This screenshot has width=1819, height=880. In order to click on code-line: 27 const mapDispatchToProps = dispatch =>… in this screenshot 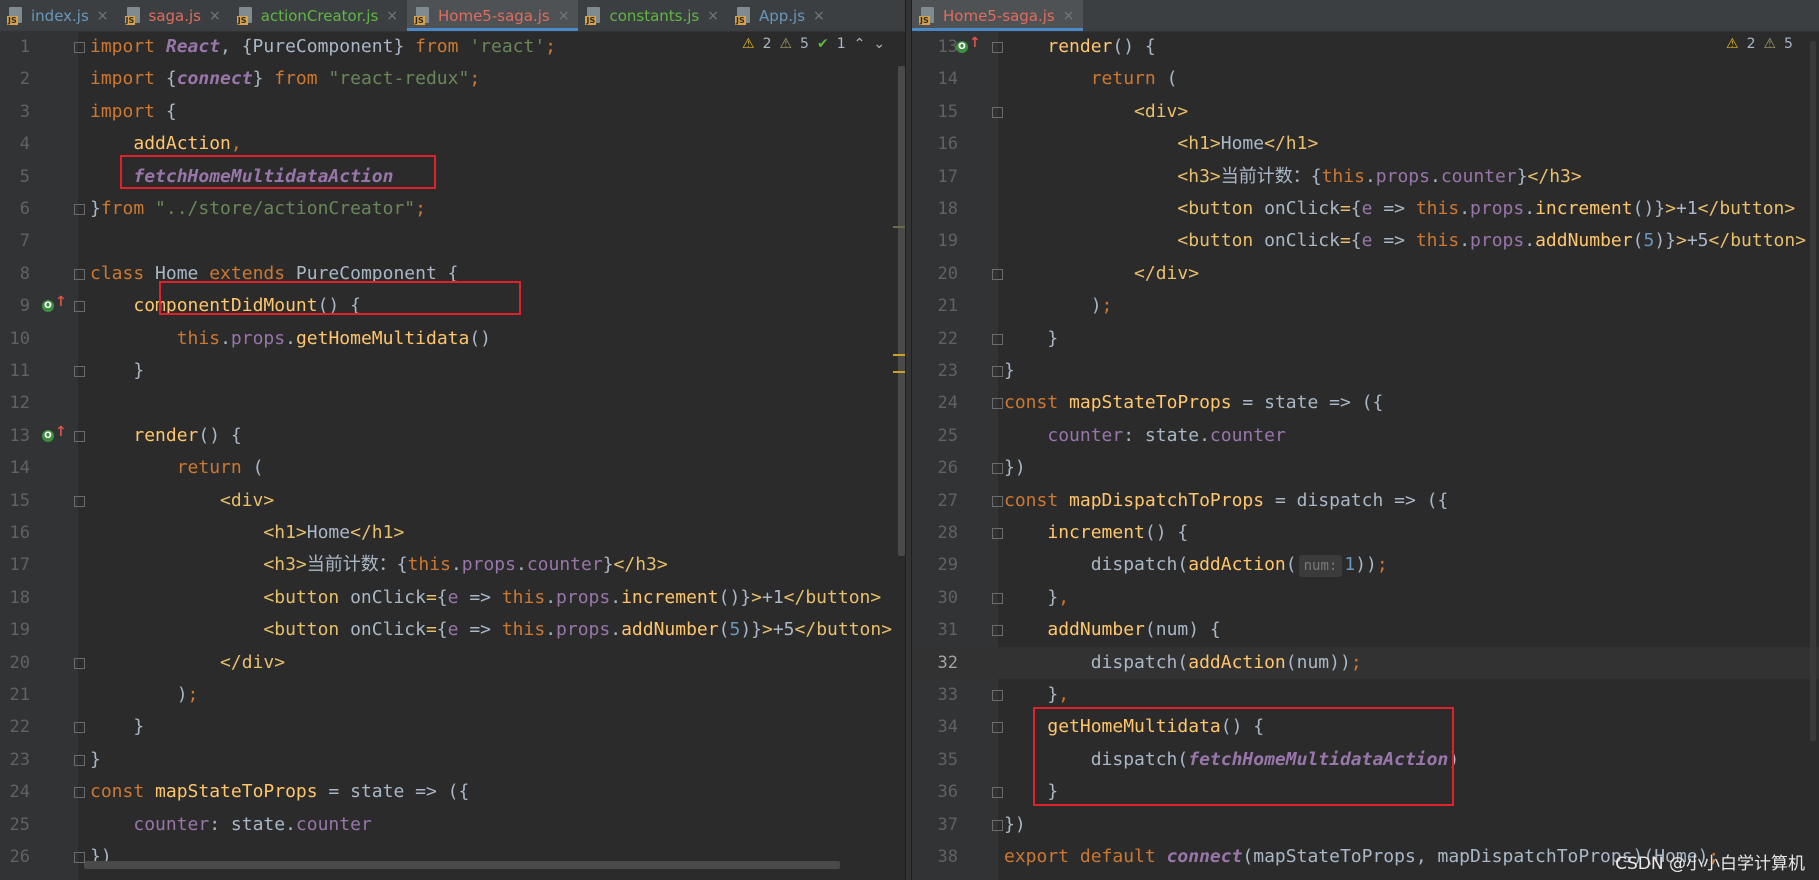, I will do `click(1365, 501)`.